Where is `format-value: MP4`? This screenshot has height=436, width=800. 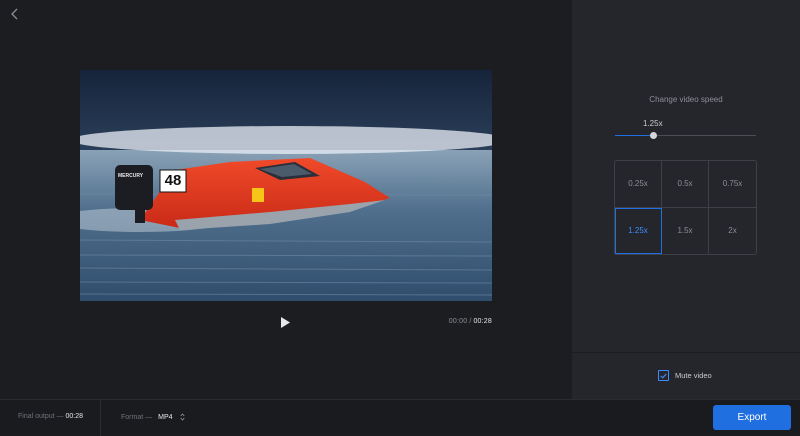
format-value: MP4 is located at coordinates (165, 417).